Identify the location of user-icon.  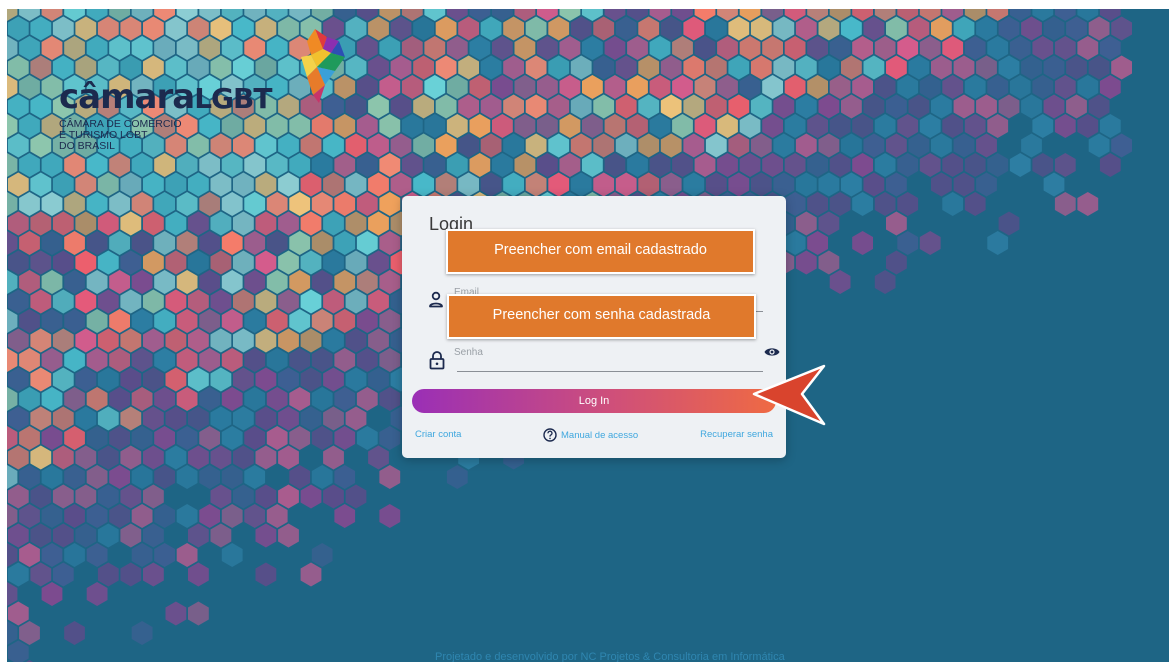
(436, 299).